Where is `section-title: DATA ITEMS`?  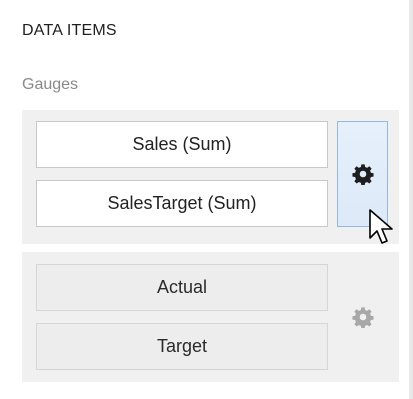
section-title: DATA ITEMS is located at coordinates (69, 30).